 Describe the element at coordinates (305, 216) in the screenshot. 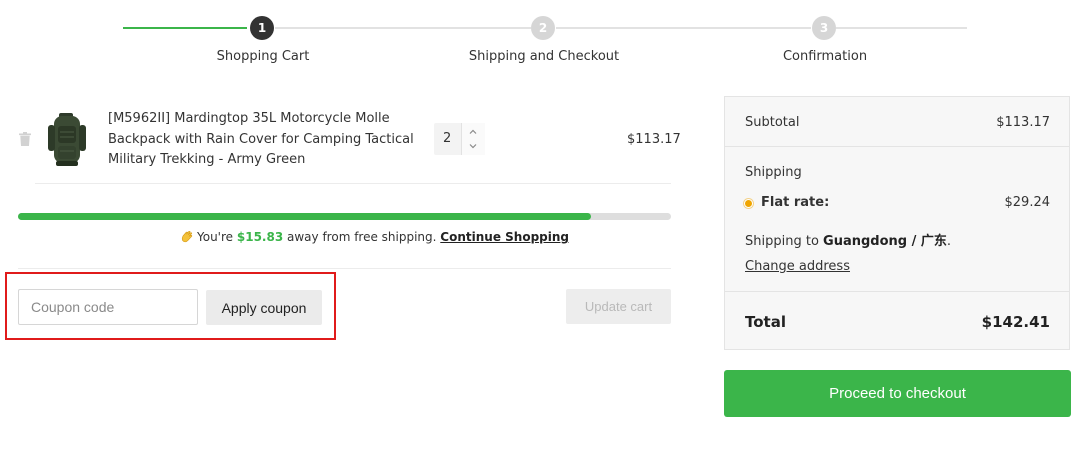

I see `free-shipping-progress-fill` at that location.